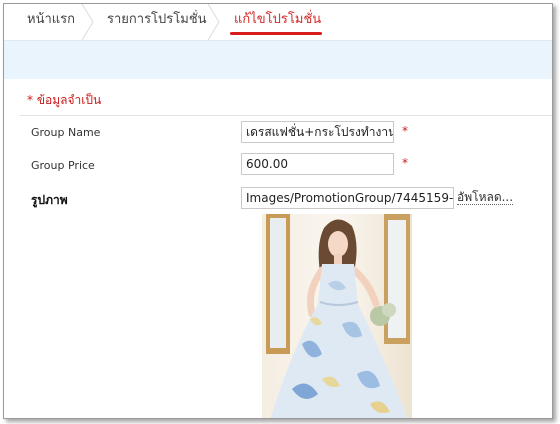 This screenshot has height=424, width=560. Describe the element at coordinates (278, 22) in the screenshot. I see `breadcrumb: หน้าแรก รายการโปรโมชั่น แก้ไขโปรโมชั่น` at that location.